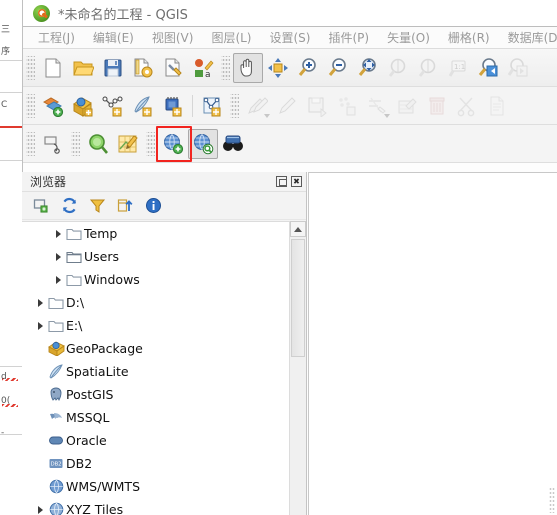 The width and height of the screenshot is (557, 515). I want to click on new-shapefile-layer-icon, so click(112, 106).